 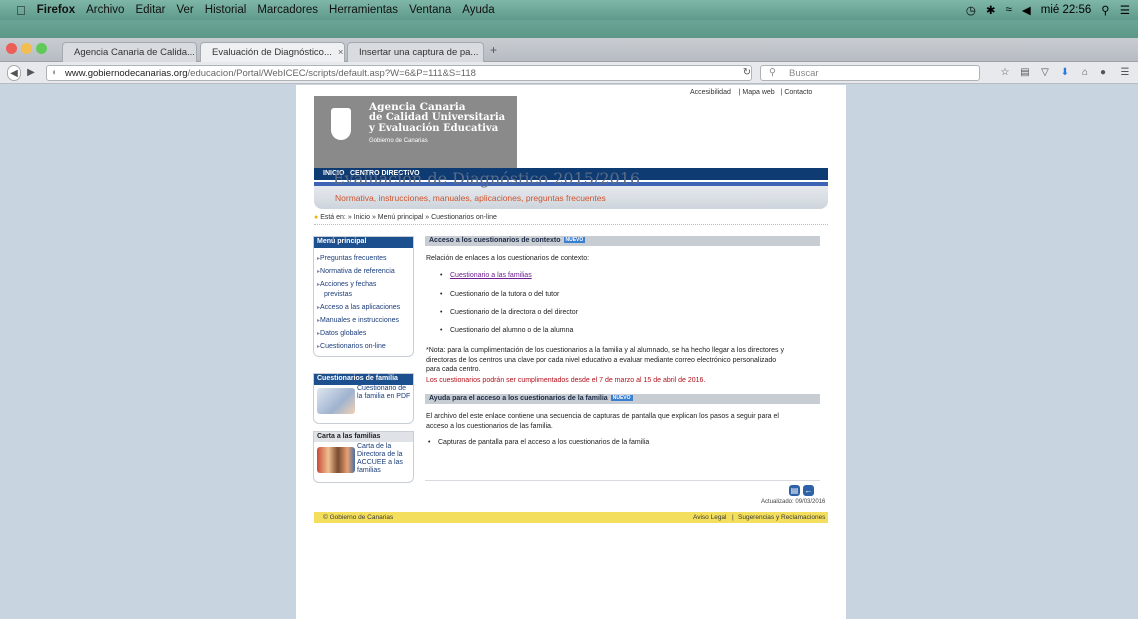 What do you see at coordinates (341, 333) in the screenshot?
I see `menu-item-datos: Datos globales` at bounding box center [341, 333].